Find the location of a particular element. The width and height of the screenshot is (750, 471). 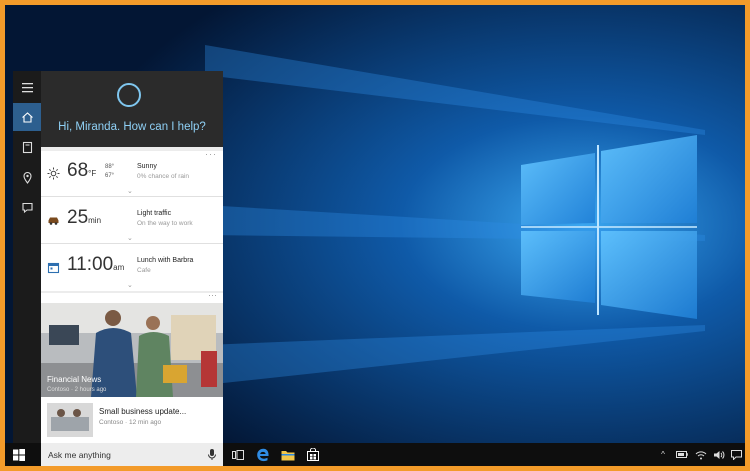

windows-logo-icon is located at coordinates (19, 454).